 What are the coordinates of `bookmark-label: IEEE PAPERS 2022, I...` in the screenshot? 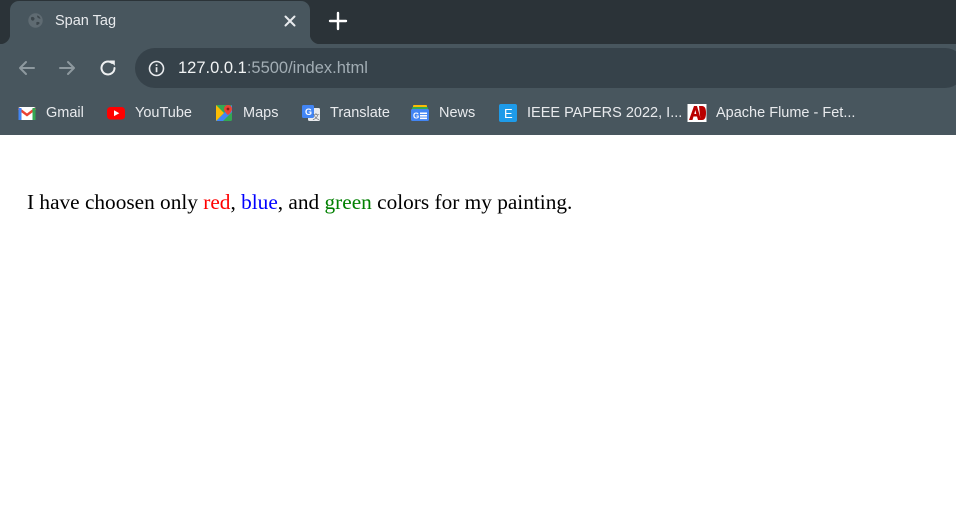 It's located at (605, 113).